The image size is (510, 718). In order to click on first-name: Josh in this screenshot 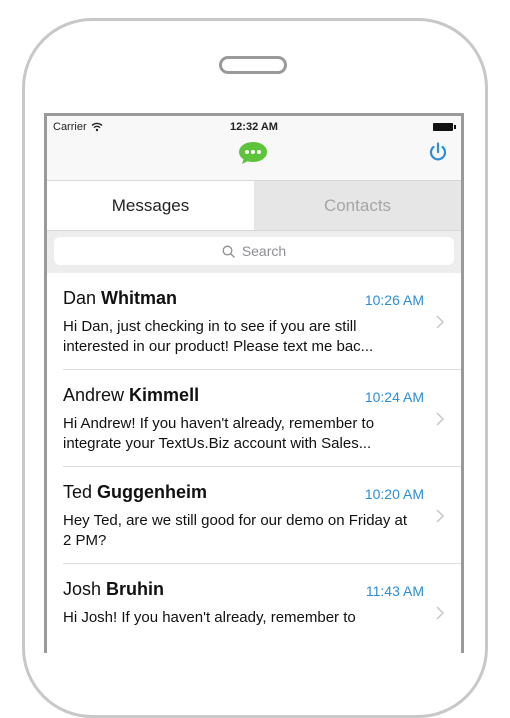, I will do `click(82, 589)`.